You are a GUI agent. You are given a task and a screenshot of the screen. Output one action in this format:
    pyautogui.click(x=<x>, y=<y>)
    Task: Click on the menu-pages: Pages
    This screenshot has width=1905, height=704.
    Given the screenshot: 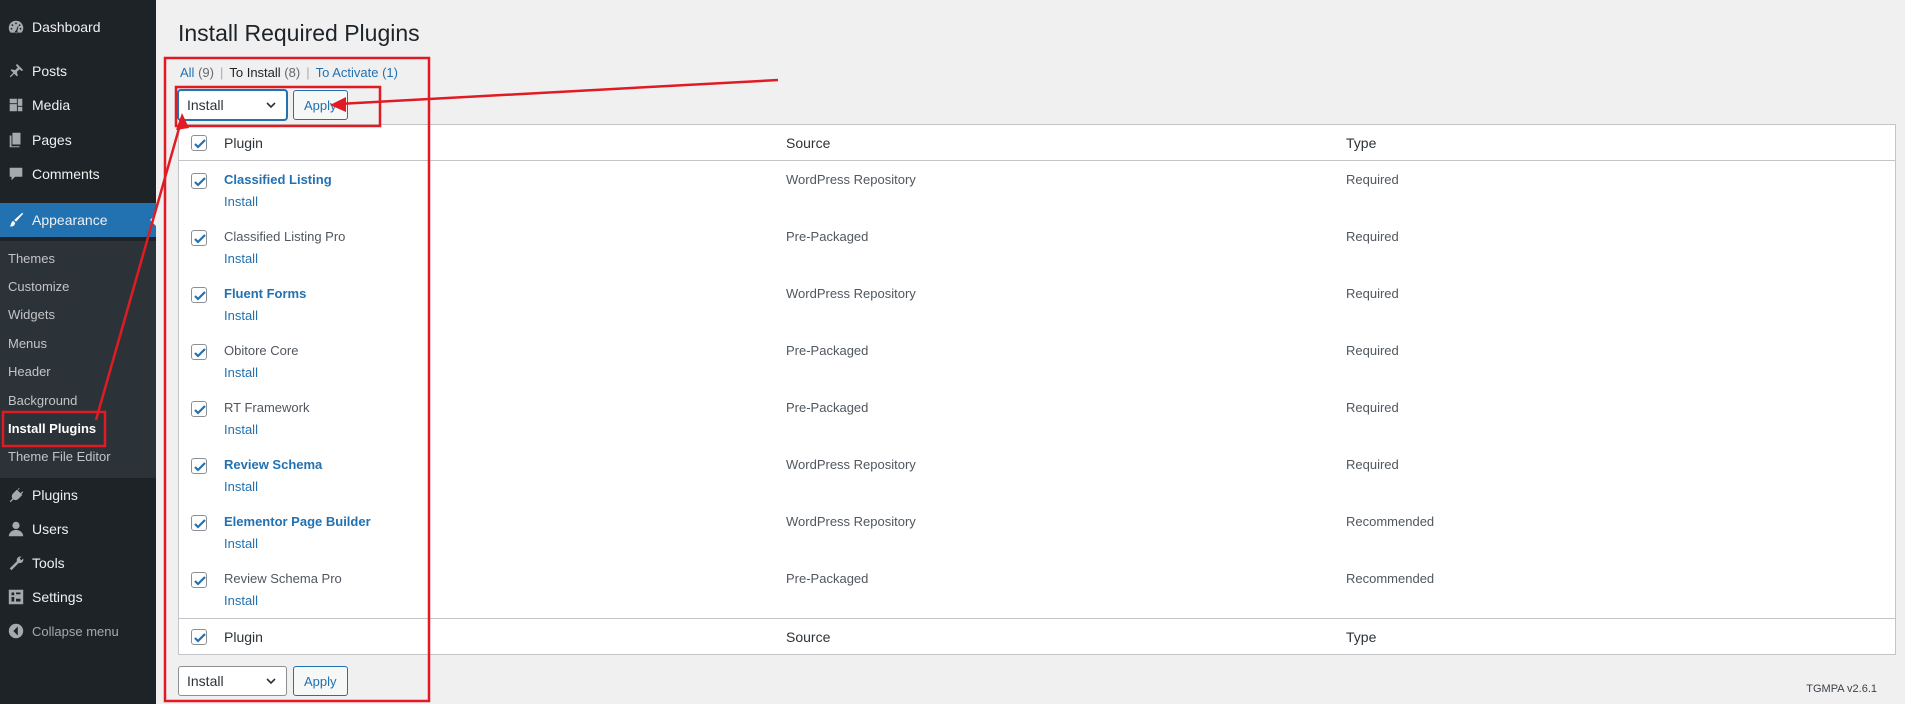 What is the action you would take?
    pyautogui.click(x=78, y=140)
    